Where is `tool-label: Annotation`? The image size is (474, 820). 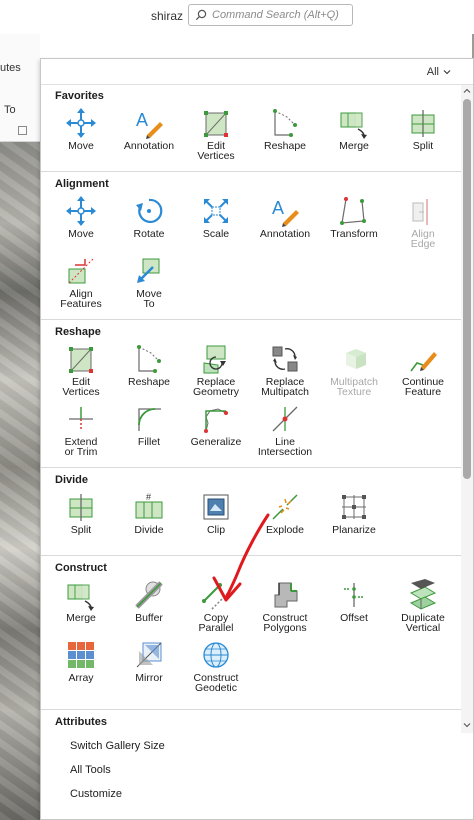
tool-label: Annotation is located at coordinates (149, 146).